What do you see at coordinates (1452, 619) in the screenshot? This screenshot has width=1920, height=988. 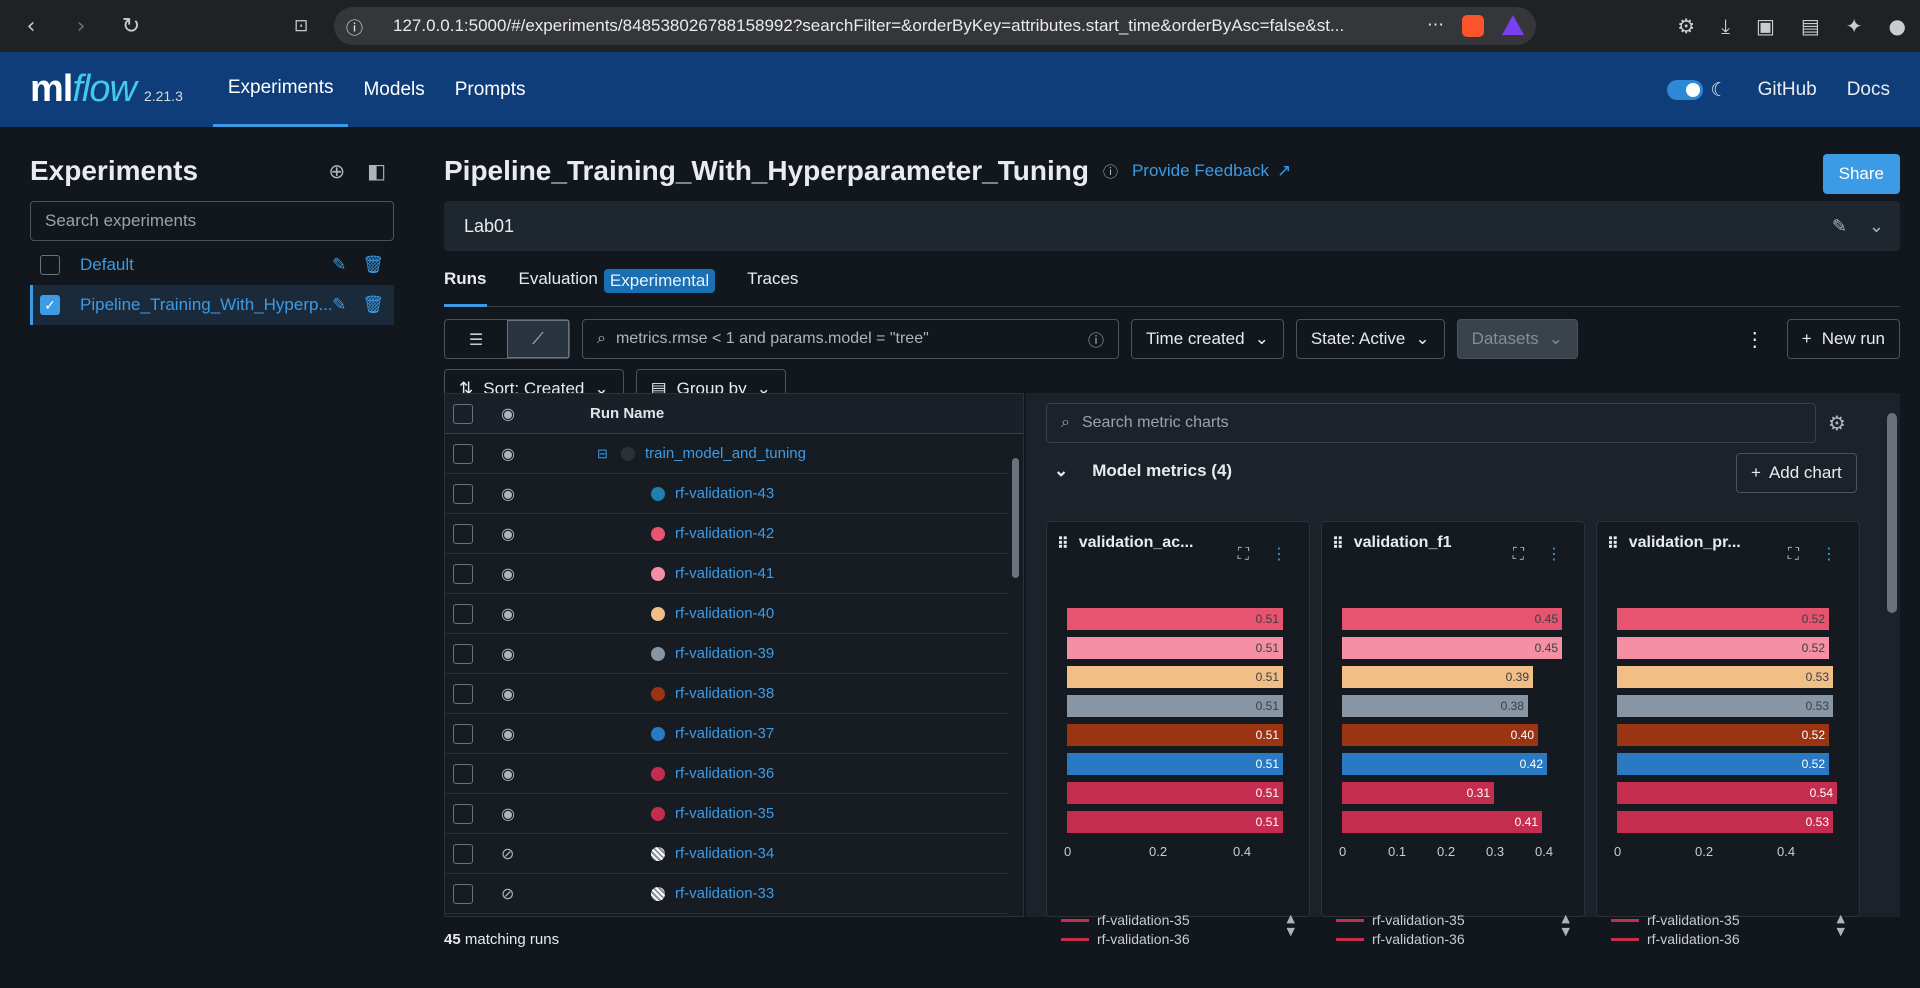 I see `chart-bar: 0.45` at bounding box center [1452, 619].